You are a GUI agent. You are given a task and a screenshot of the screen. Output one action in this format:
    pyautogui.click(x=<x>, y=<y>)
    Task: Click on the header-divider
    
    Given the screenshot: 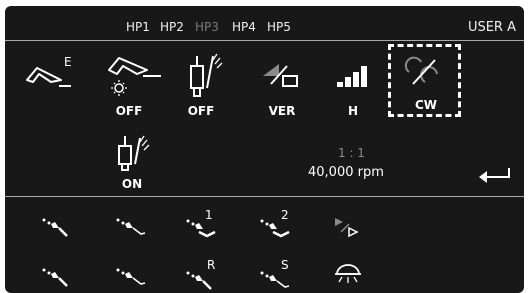 What is the action you would take?
    pyautogui.click(x=264, y=40)
    